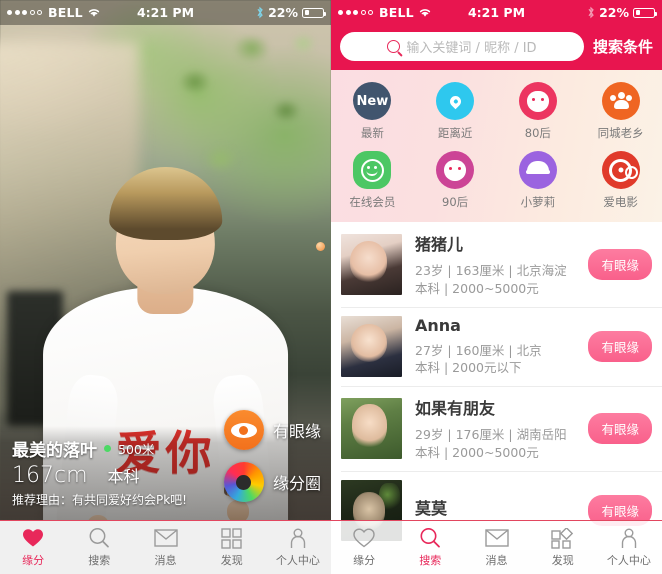 The height and width of the screenshot is (574, 662). Describe the element at coordinates (455, 170) in the screenshot. I see `pink-girl-icon` at that location.